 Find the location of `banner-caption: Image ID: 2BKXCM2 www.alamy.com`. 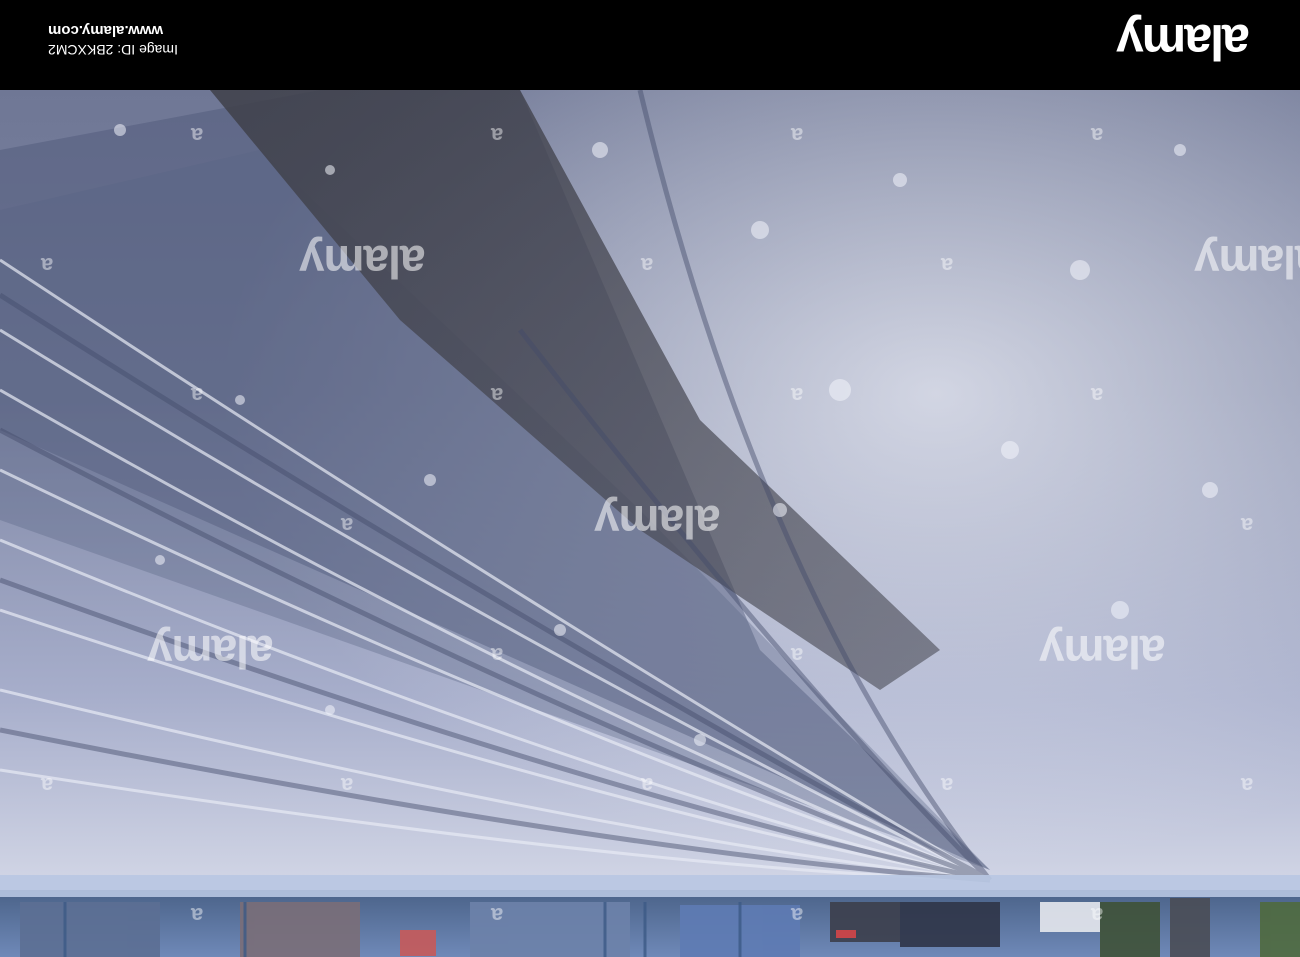

banner-caption: Image ID: 2BKXCM2 www.alamy.com is located at coordinates (113, 40).